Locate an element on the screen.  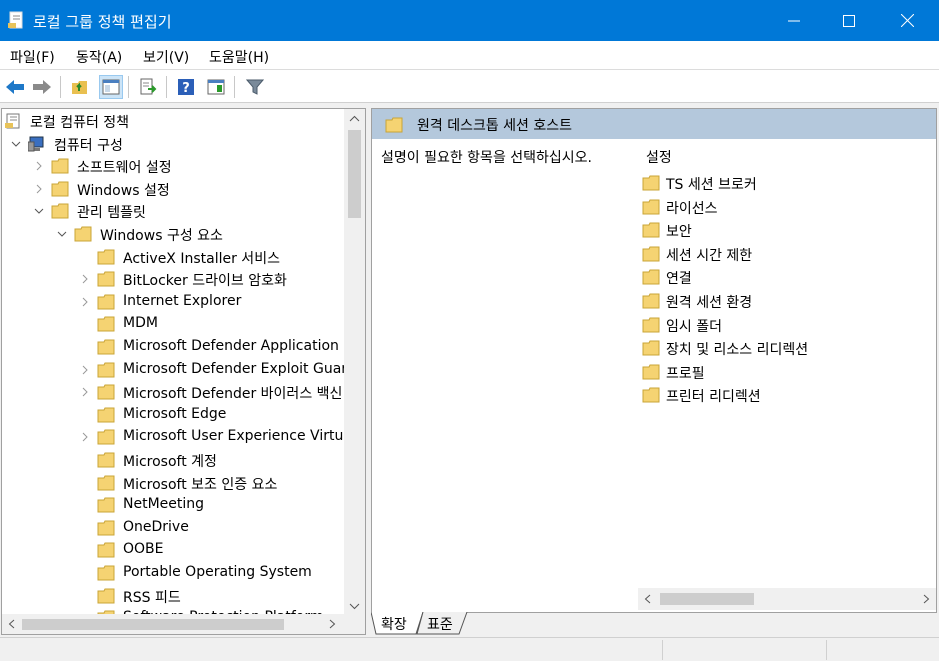
filter-button is located at coordinates (255, 87).